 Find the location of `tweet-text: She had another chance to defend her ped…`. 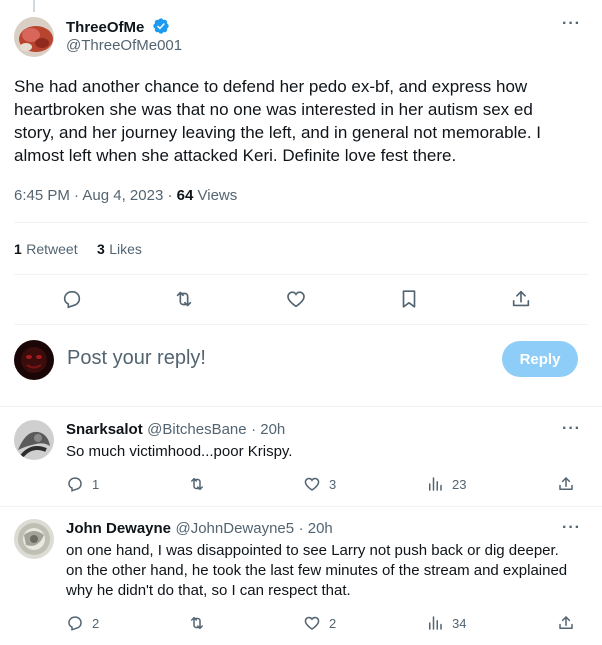

tweet-text: She had another chance to defend her ped… is located at coordinates (277, 121).